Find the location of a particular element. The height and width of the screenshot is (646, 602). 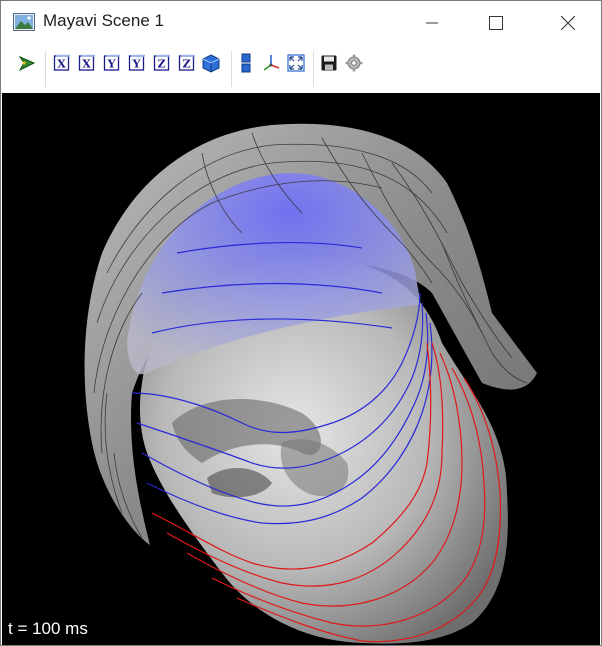

toolbar: X X Y Y Z Z is located at coordinates (301, 69).